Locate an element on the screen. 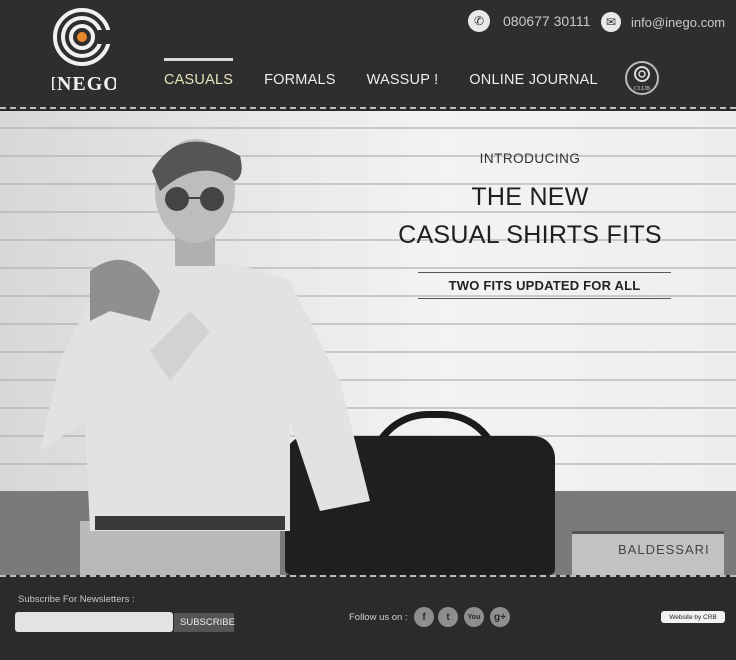 Image resolution: width=736 pixels, height=660 pixels. nav-casuals: CASUALS is located at coordinates (199, 73).